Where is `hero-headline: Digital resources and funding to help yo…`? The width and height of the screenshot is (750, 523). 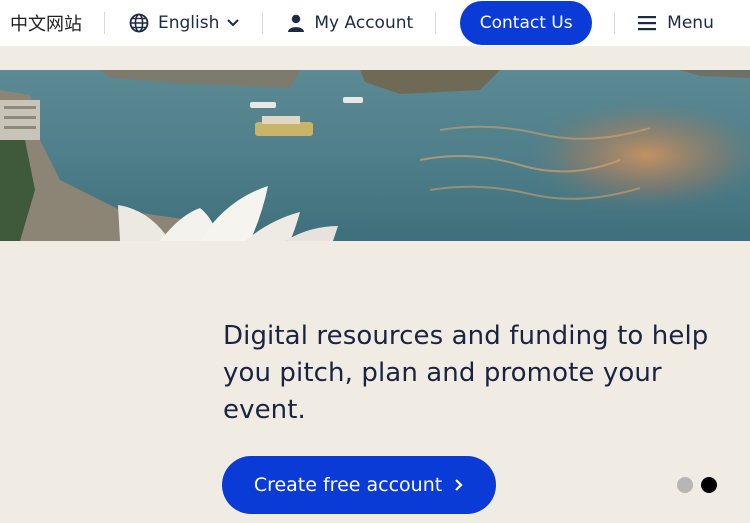
hero-headline: Digital resources and funding to help yo… is located at coordinates (466, 373).